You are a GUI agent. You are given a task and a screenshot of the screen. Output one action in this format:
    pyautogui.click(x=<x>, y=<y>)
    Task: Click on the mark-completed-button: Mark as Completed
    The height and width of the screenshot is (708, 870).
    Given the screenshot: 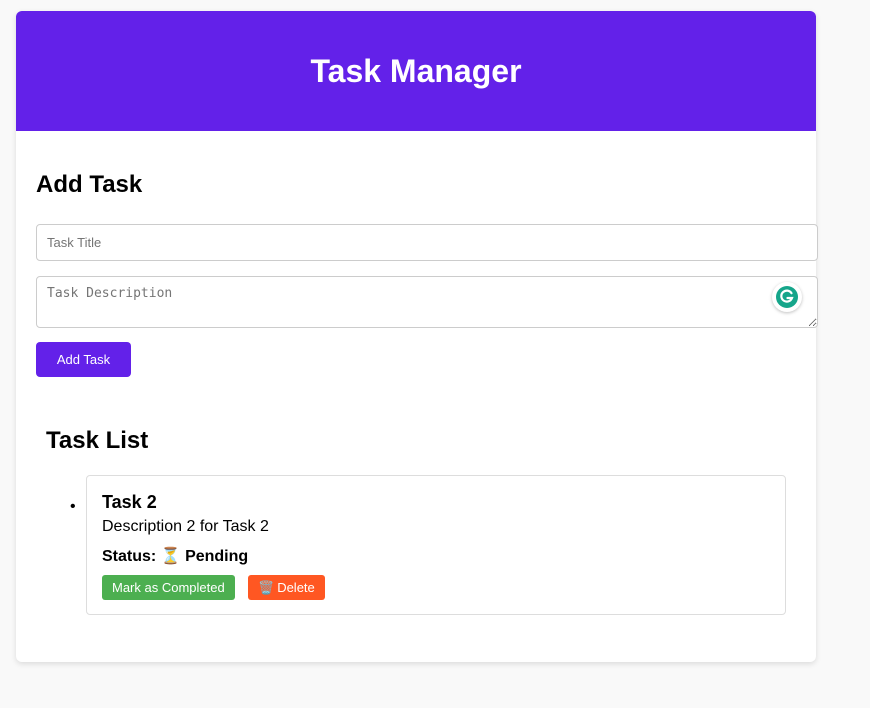 What is the action you would take?
    pyautogui.click(x=168, y=587)
    